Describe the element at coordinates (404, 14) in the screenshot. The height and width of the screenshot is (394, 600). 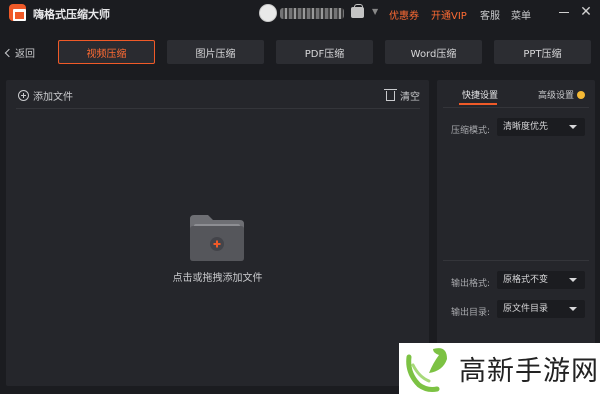
I see `coupon-link: 优惠券` at that location.